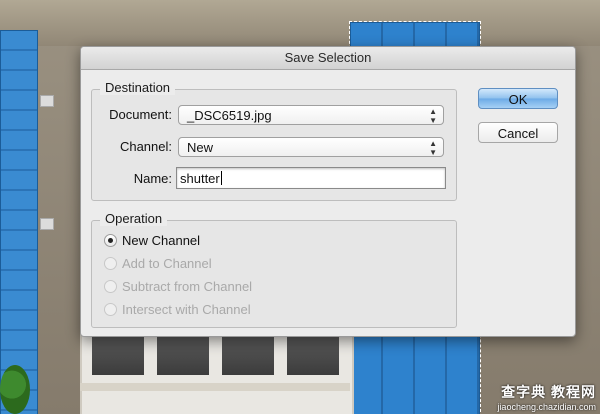  Describe the element at coordinates (229, 115) in the screenshot. I see `document-select-value: _DSC6519.jpg` at that location.